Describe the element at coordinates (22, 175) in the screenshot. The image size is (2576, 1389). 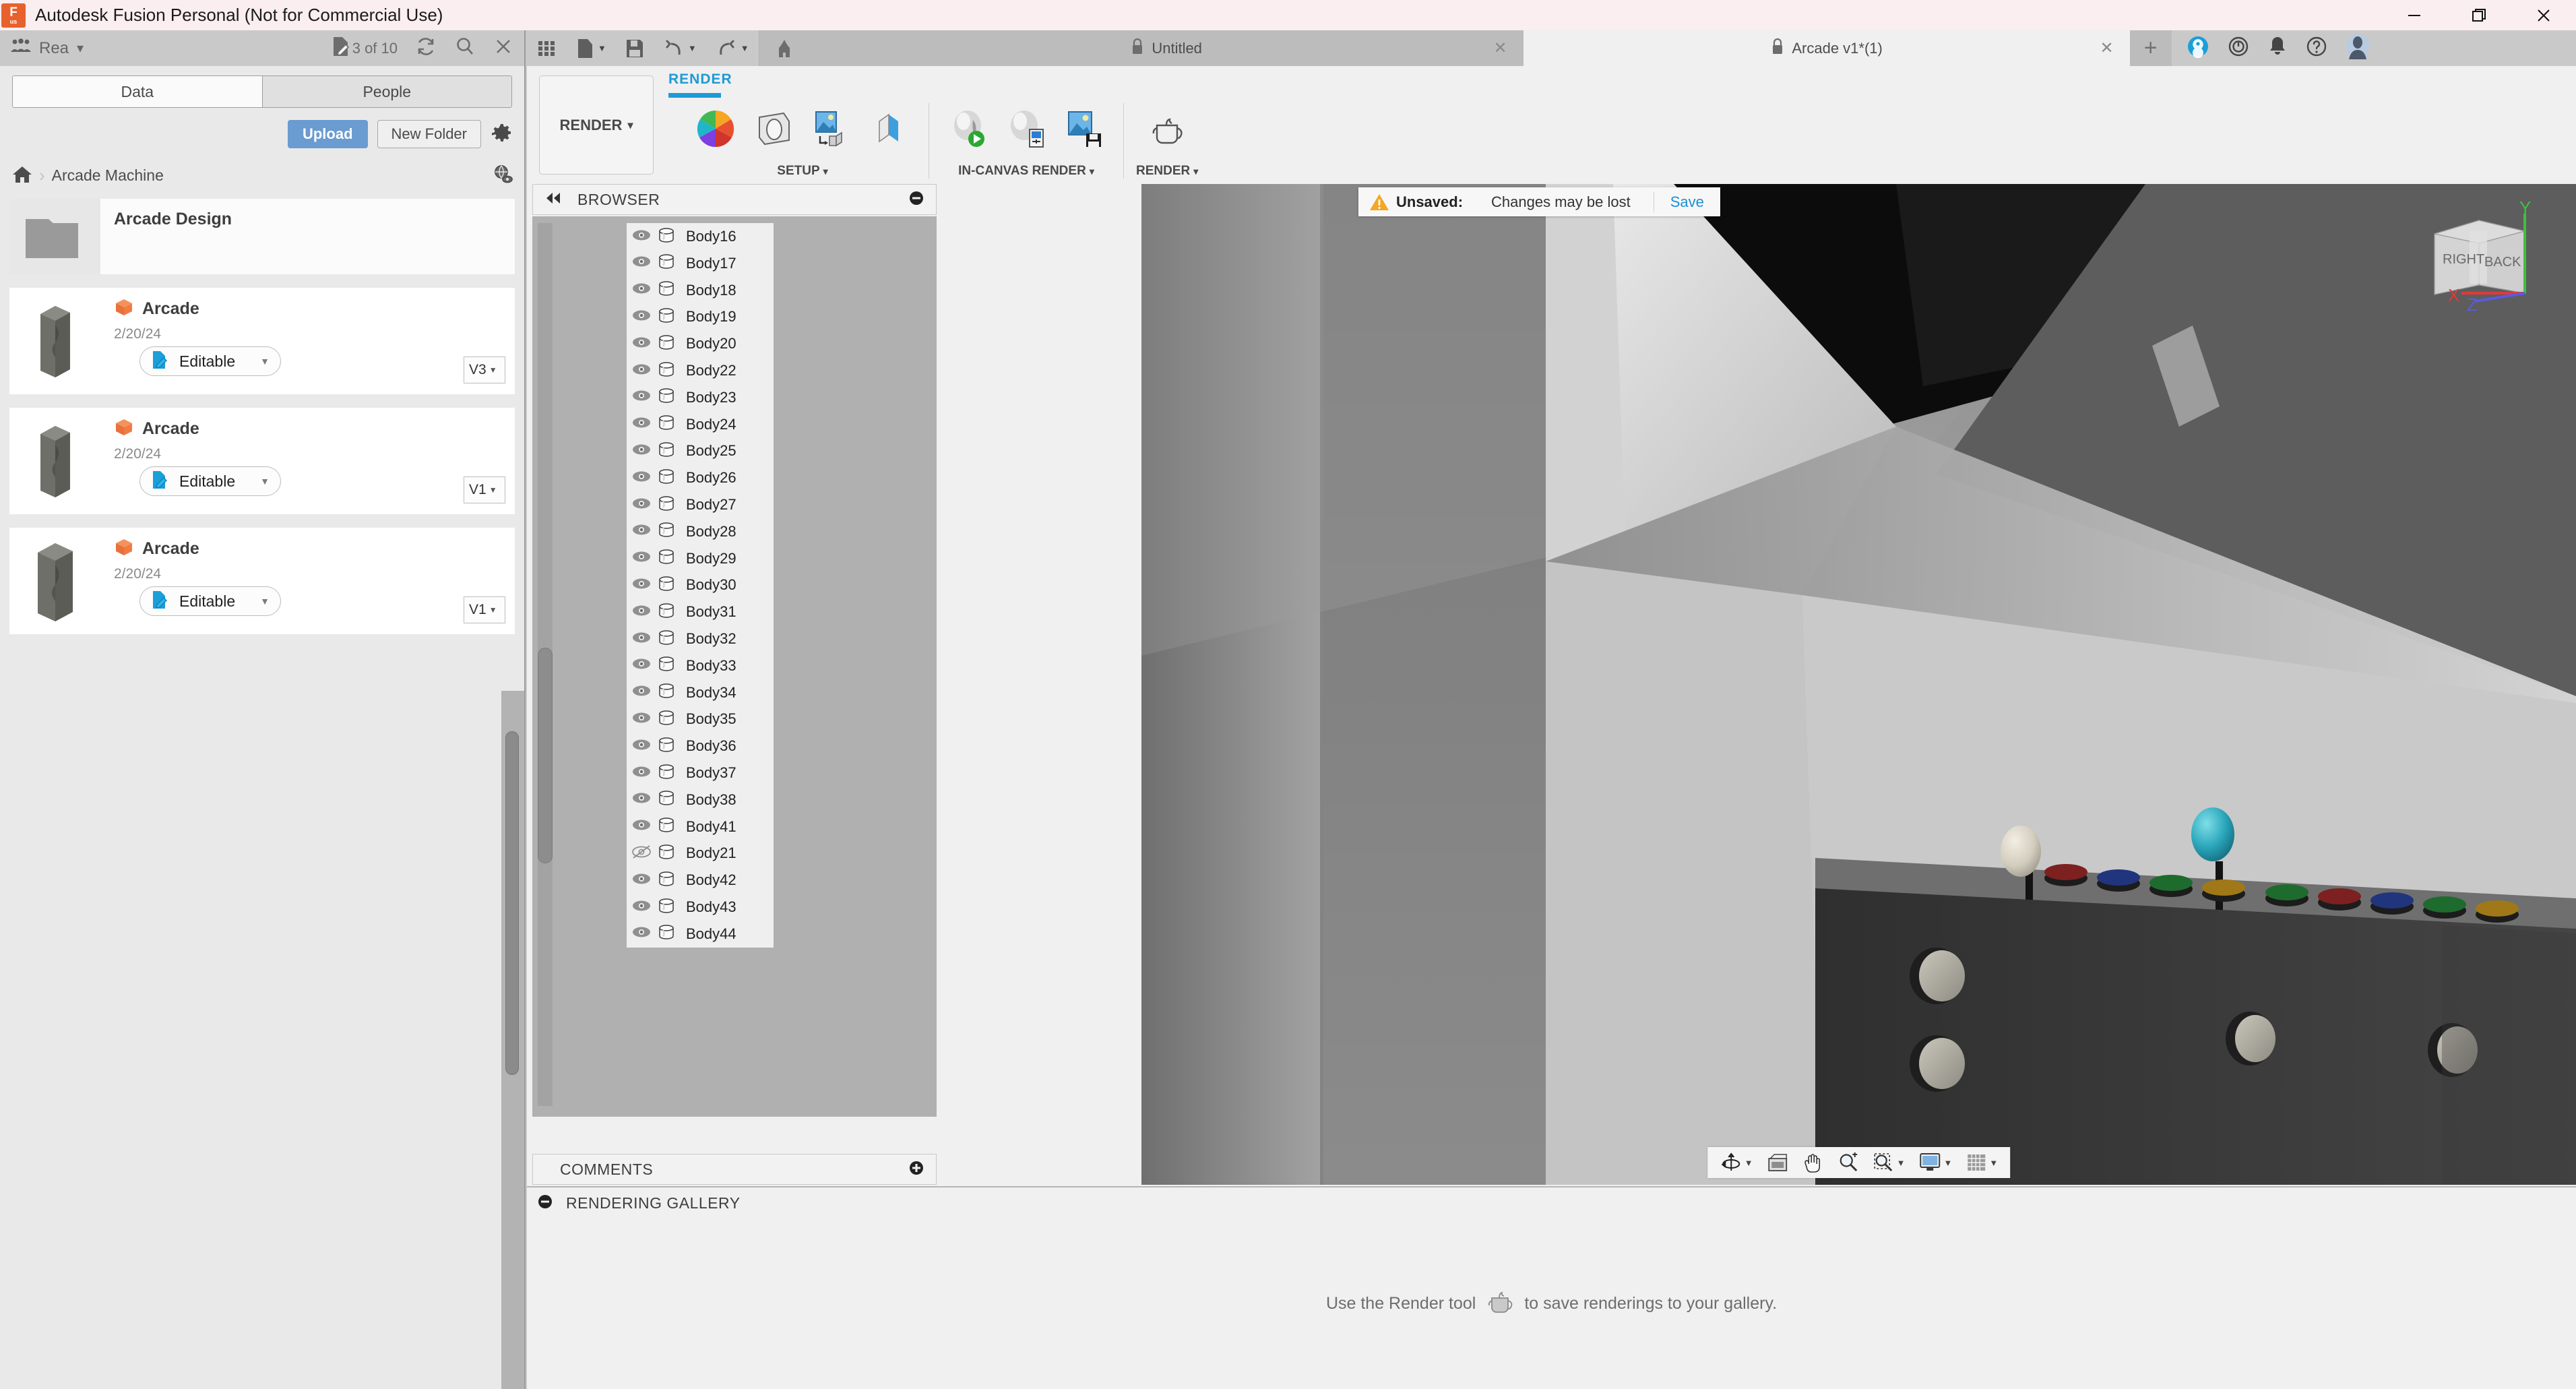
I see `home-icon` at that location.